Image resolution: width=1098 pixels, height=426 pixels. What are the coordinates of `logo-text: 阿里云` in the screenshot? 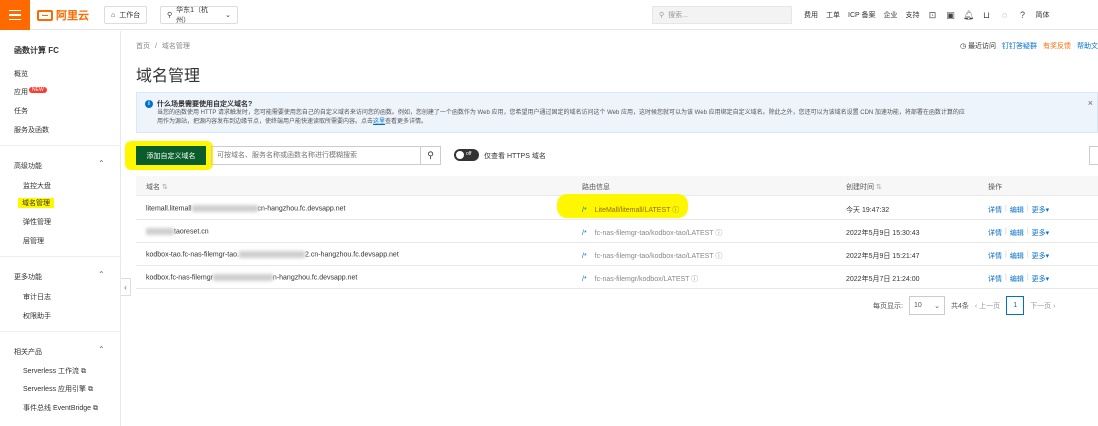 It's located at (72, 16).